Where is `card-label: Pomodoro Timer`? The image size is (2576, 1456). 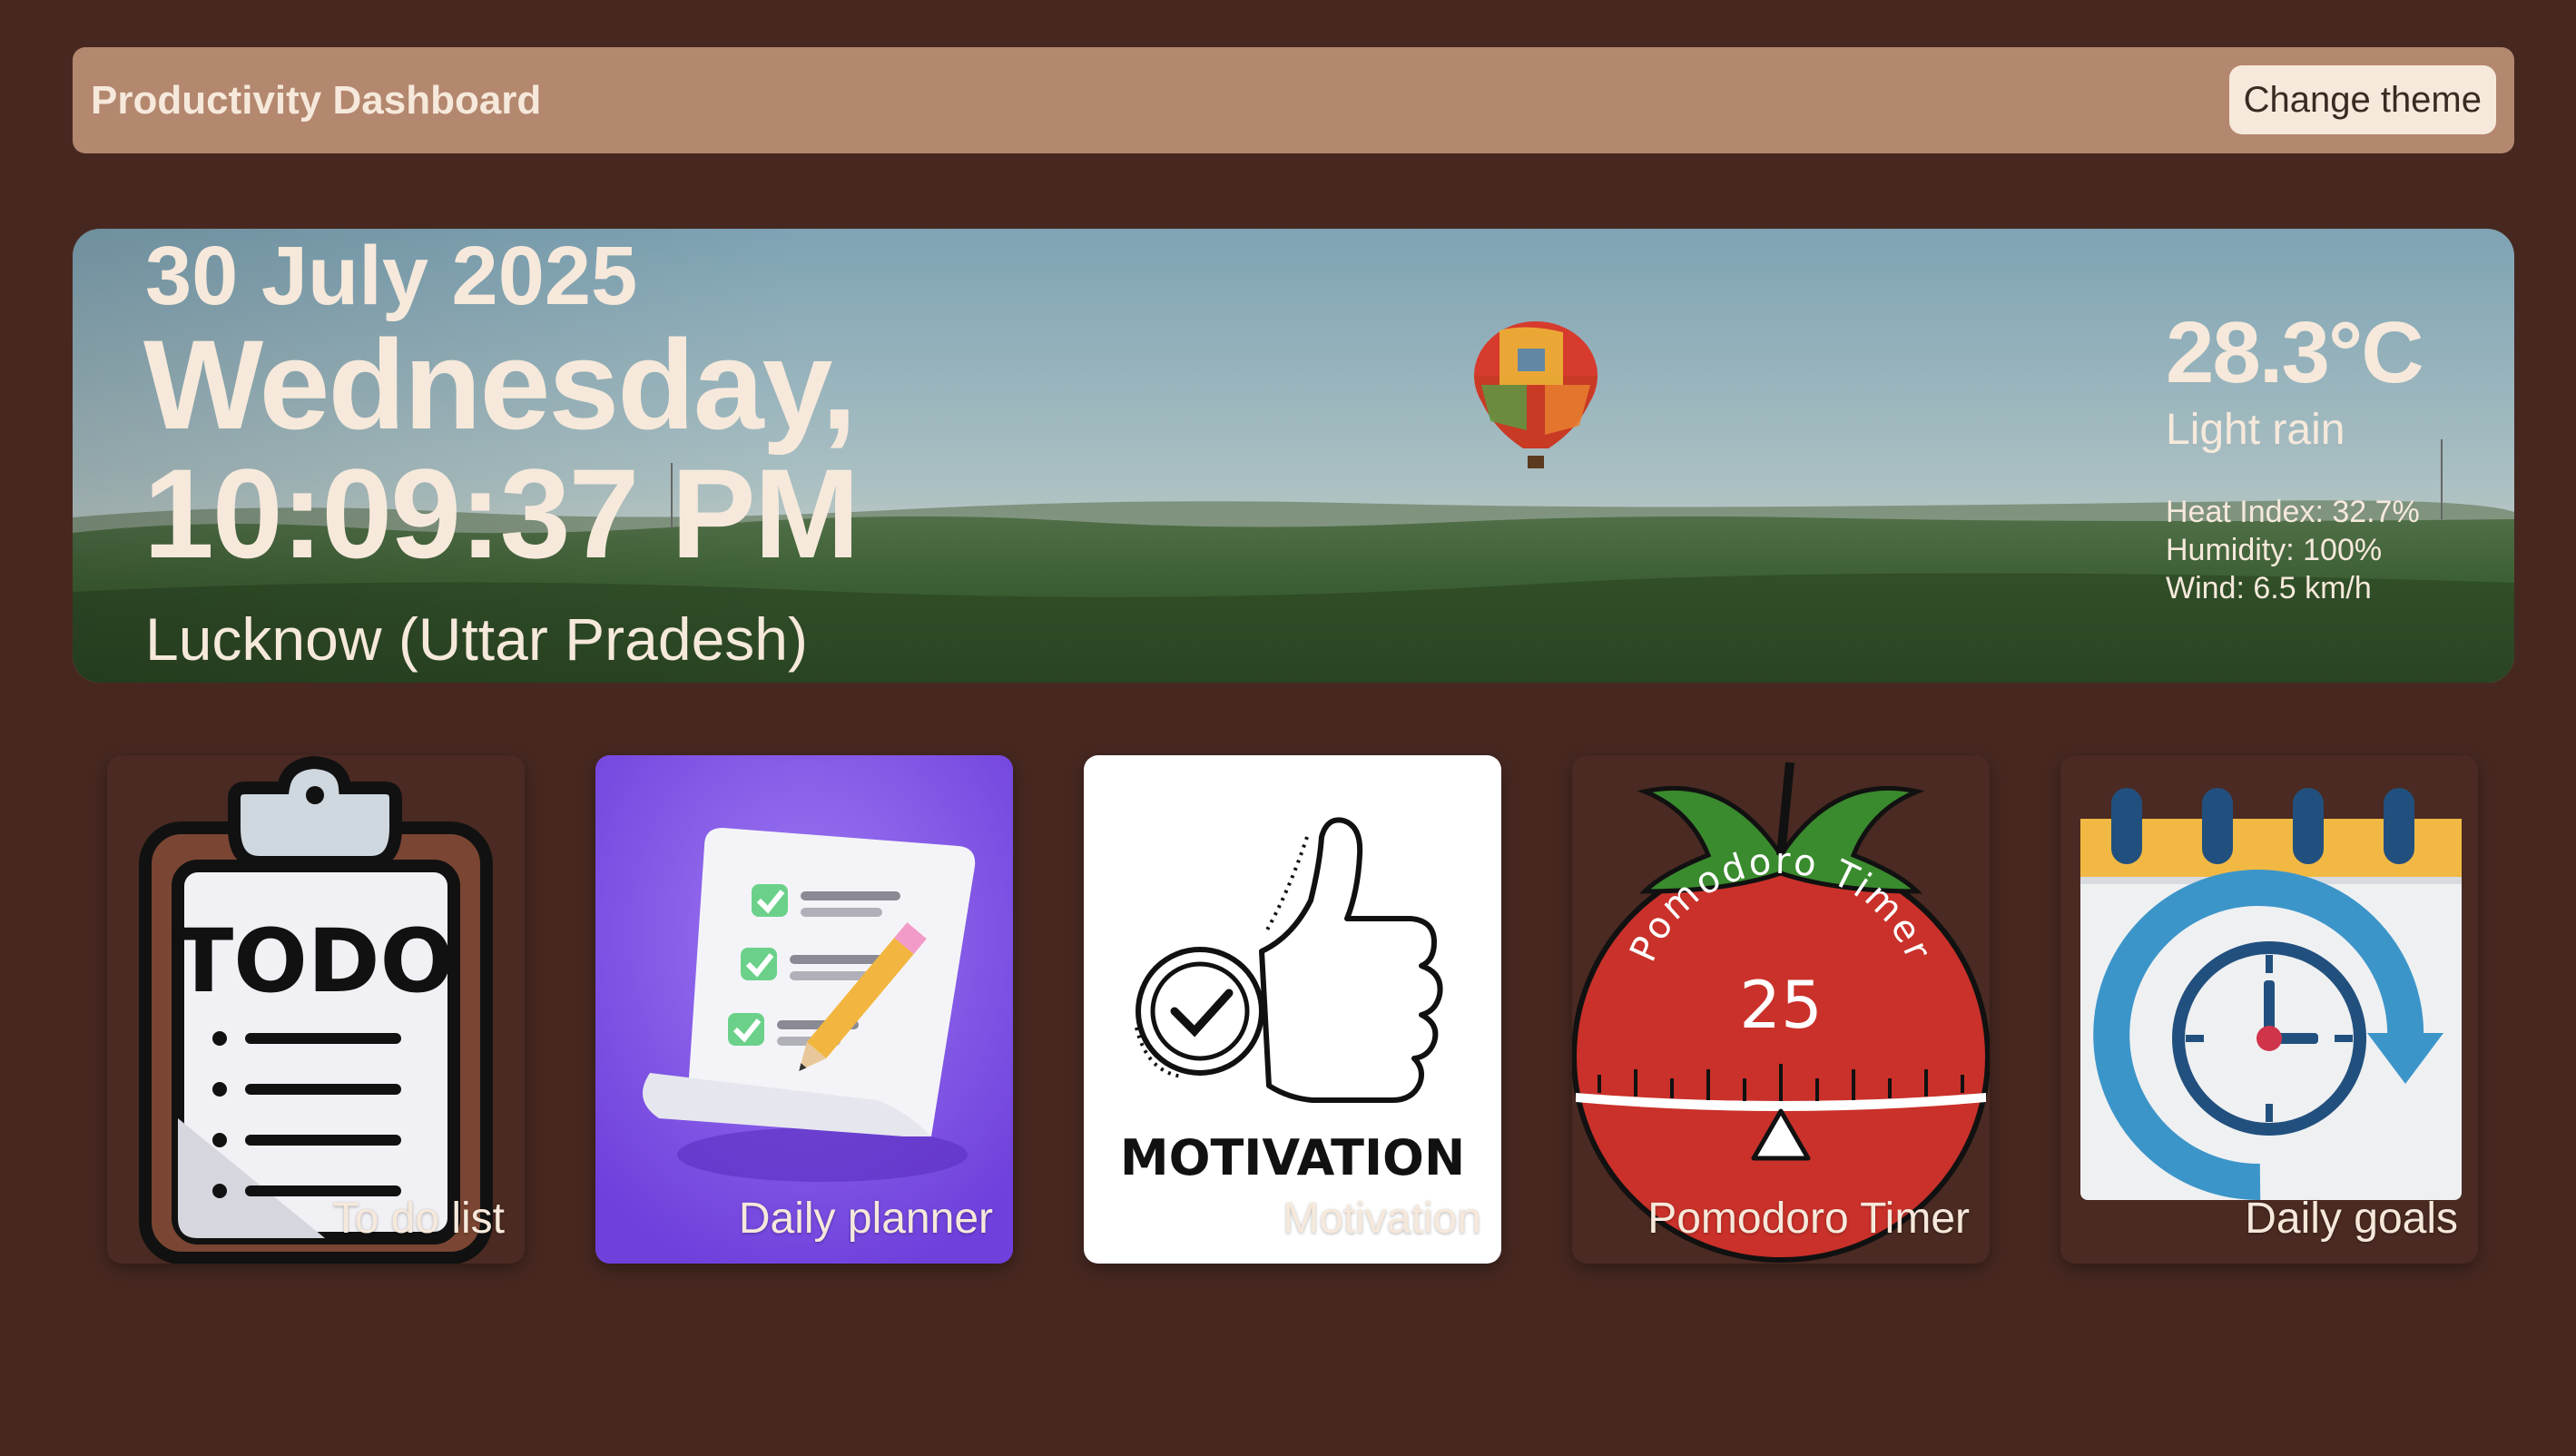 card-label: Pomodoro Timer is located at coordinates (1808, 1219).